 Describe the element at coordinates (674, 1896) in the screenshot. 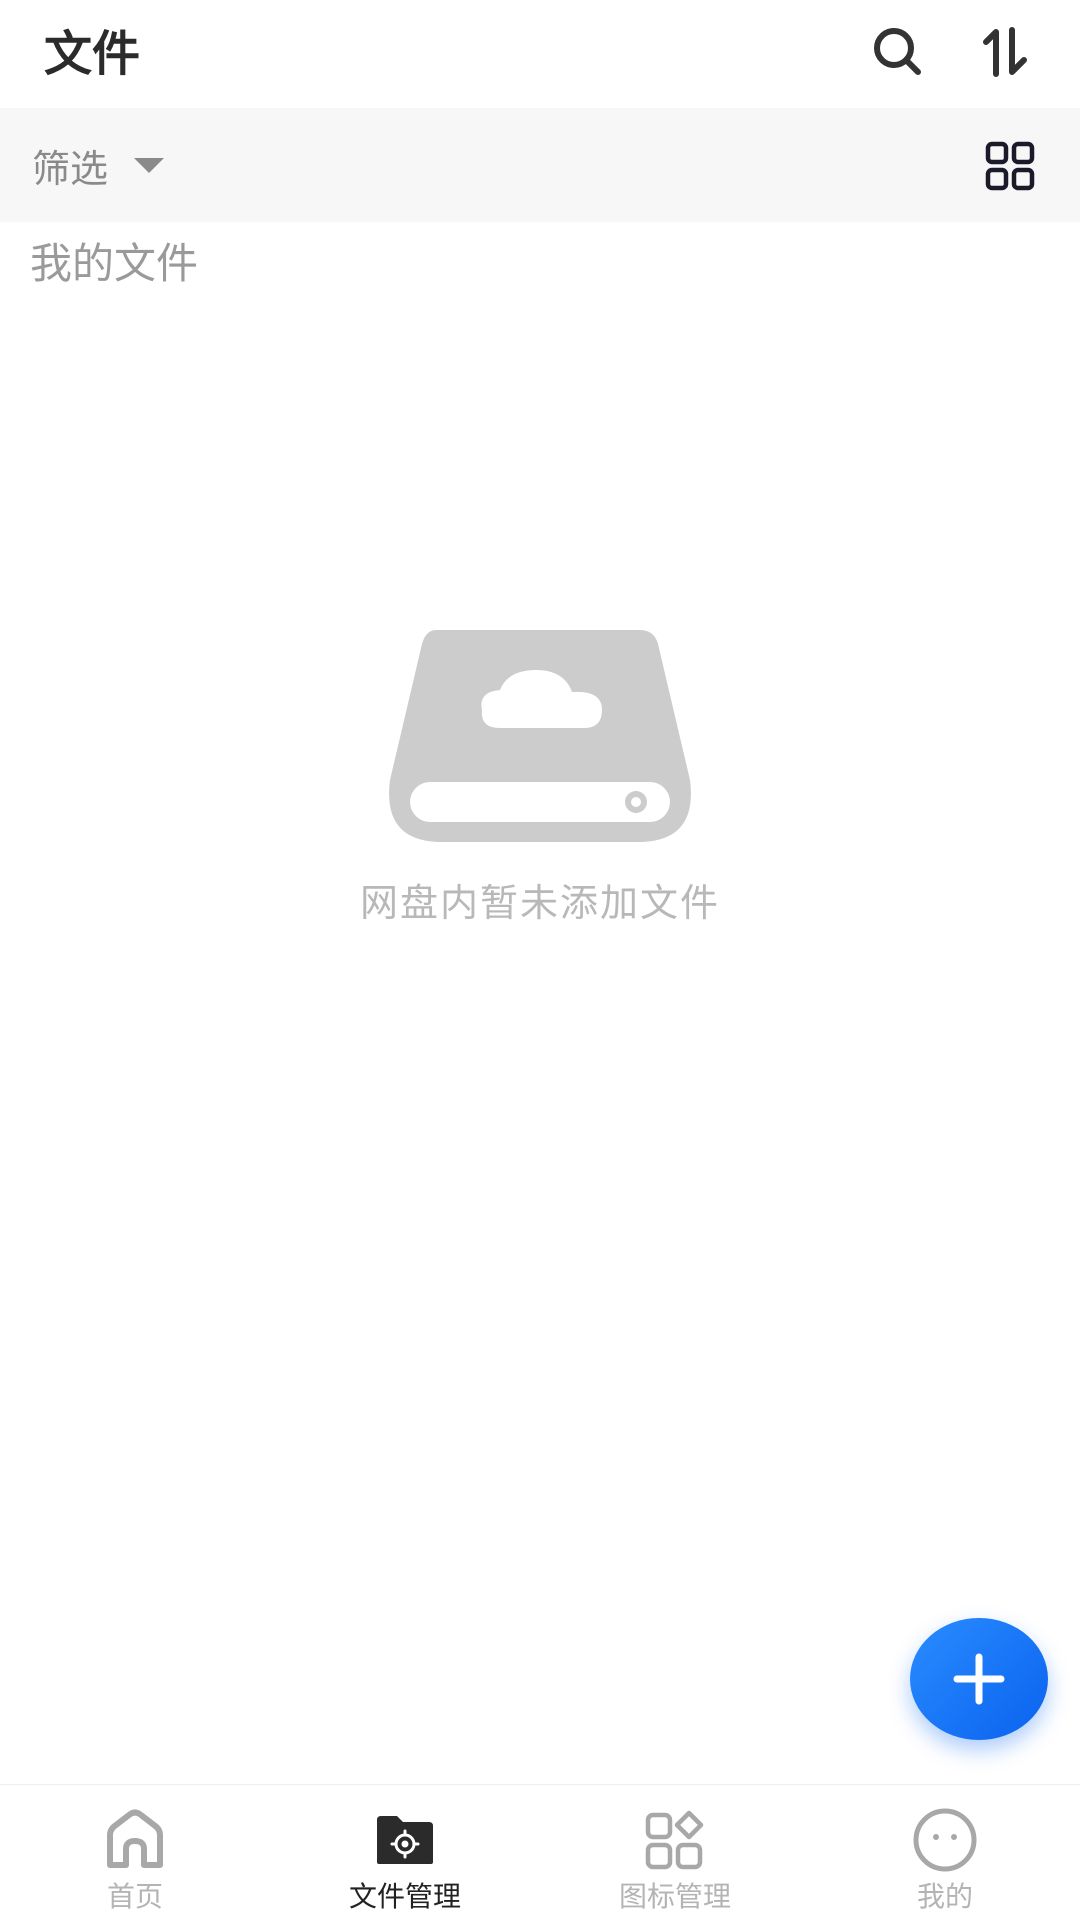

I see `nav-label-icon-management: 图标管理` at that location.